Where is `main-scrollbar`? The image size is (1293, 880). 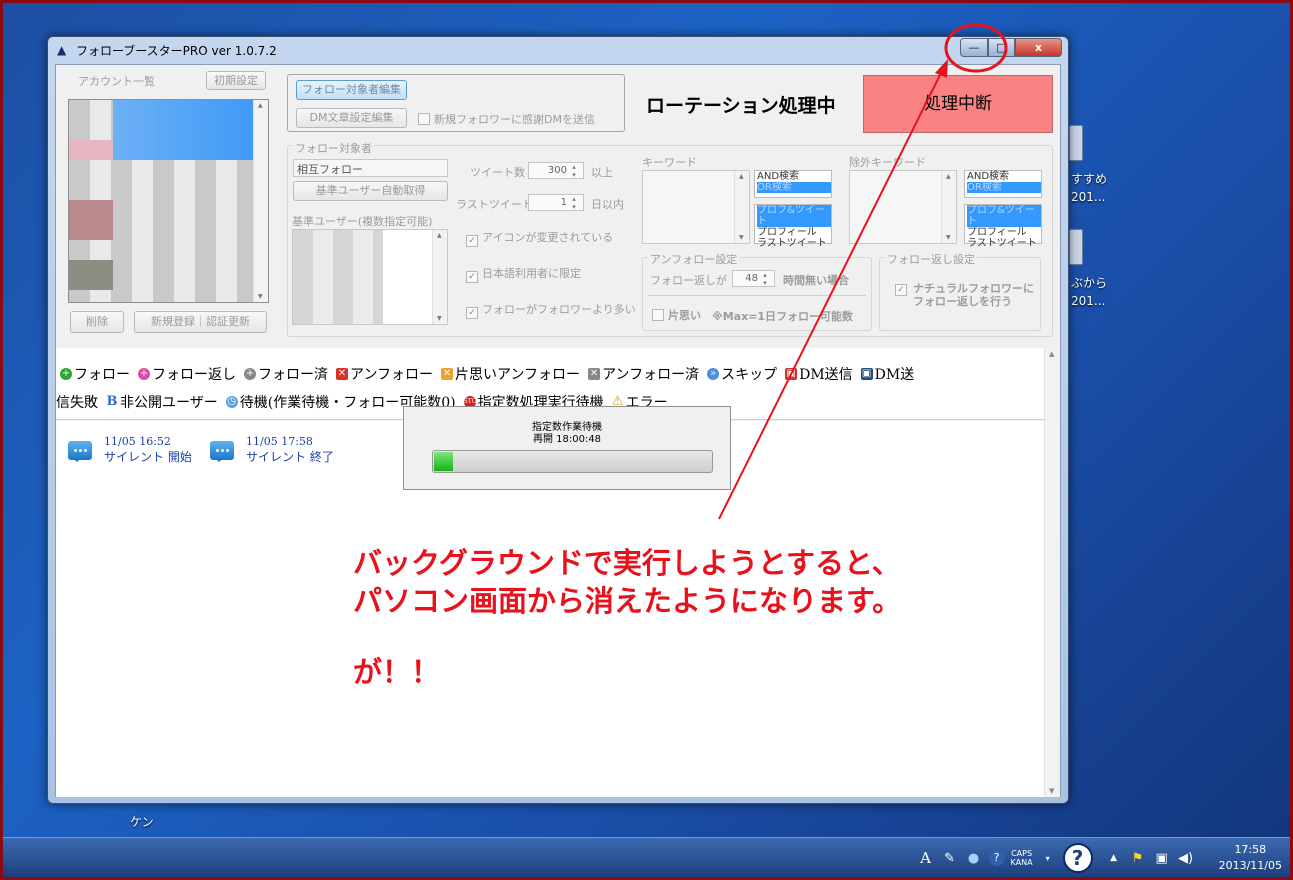 main-scrollbar is located at coordinates (1052, 572).